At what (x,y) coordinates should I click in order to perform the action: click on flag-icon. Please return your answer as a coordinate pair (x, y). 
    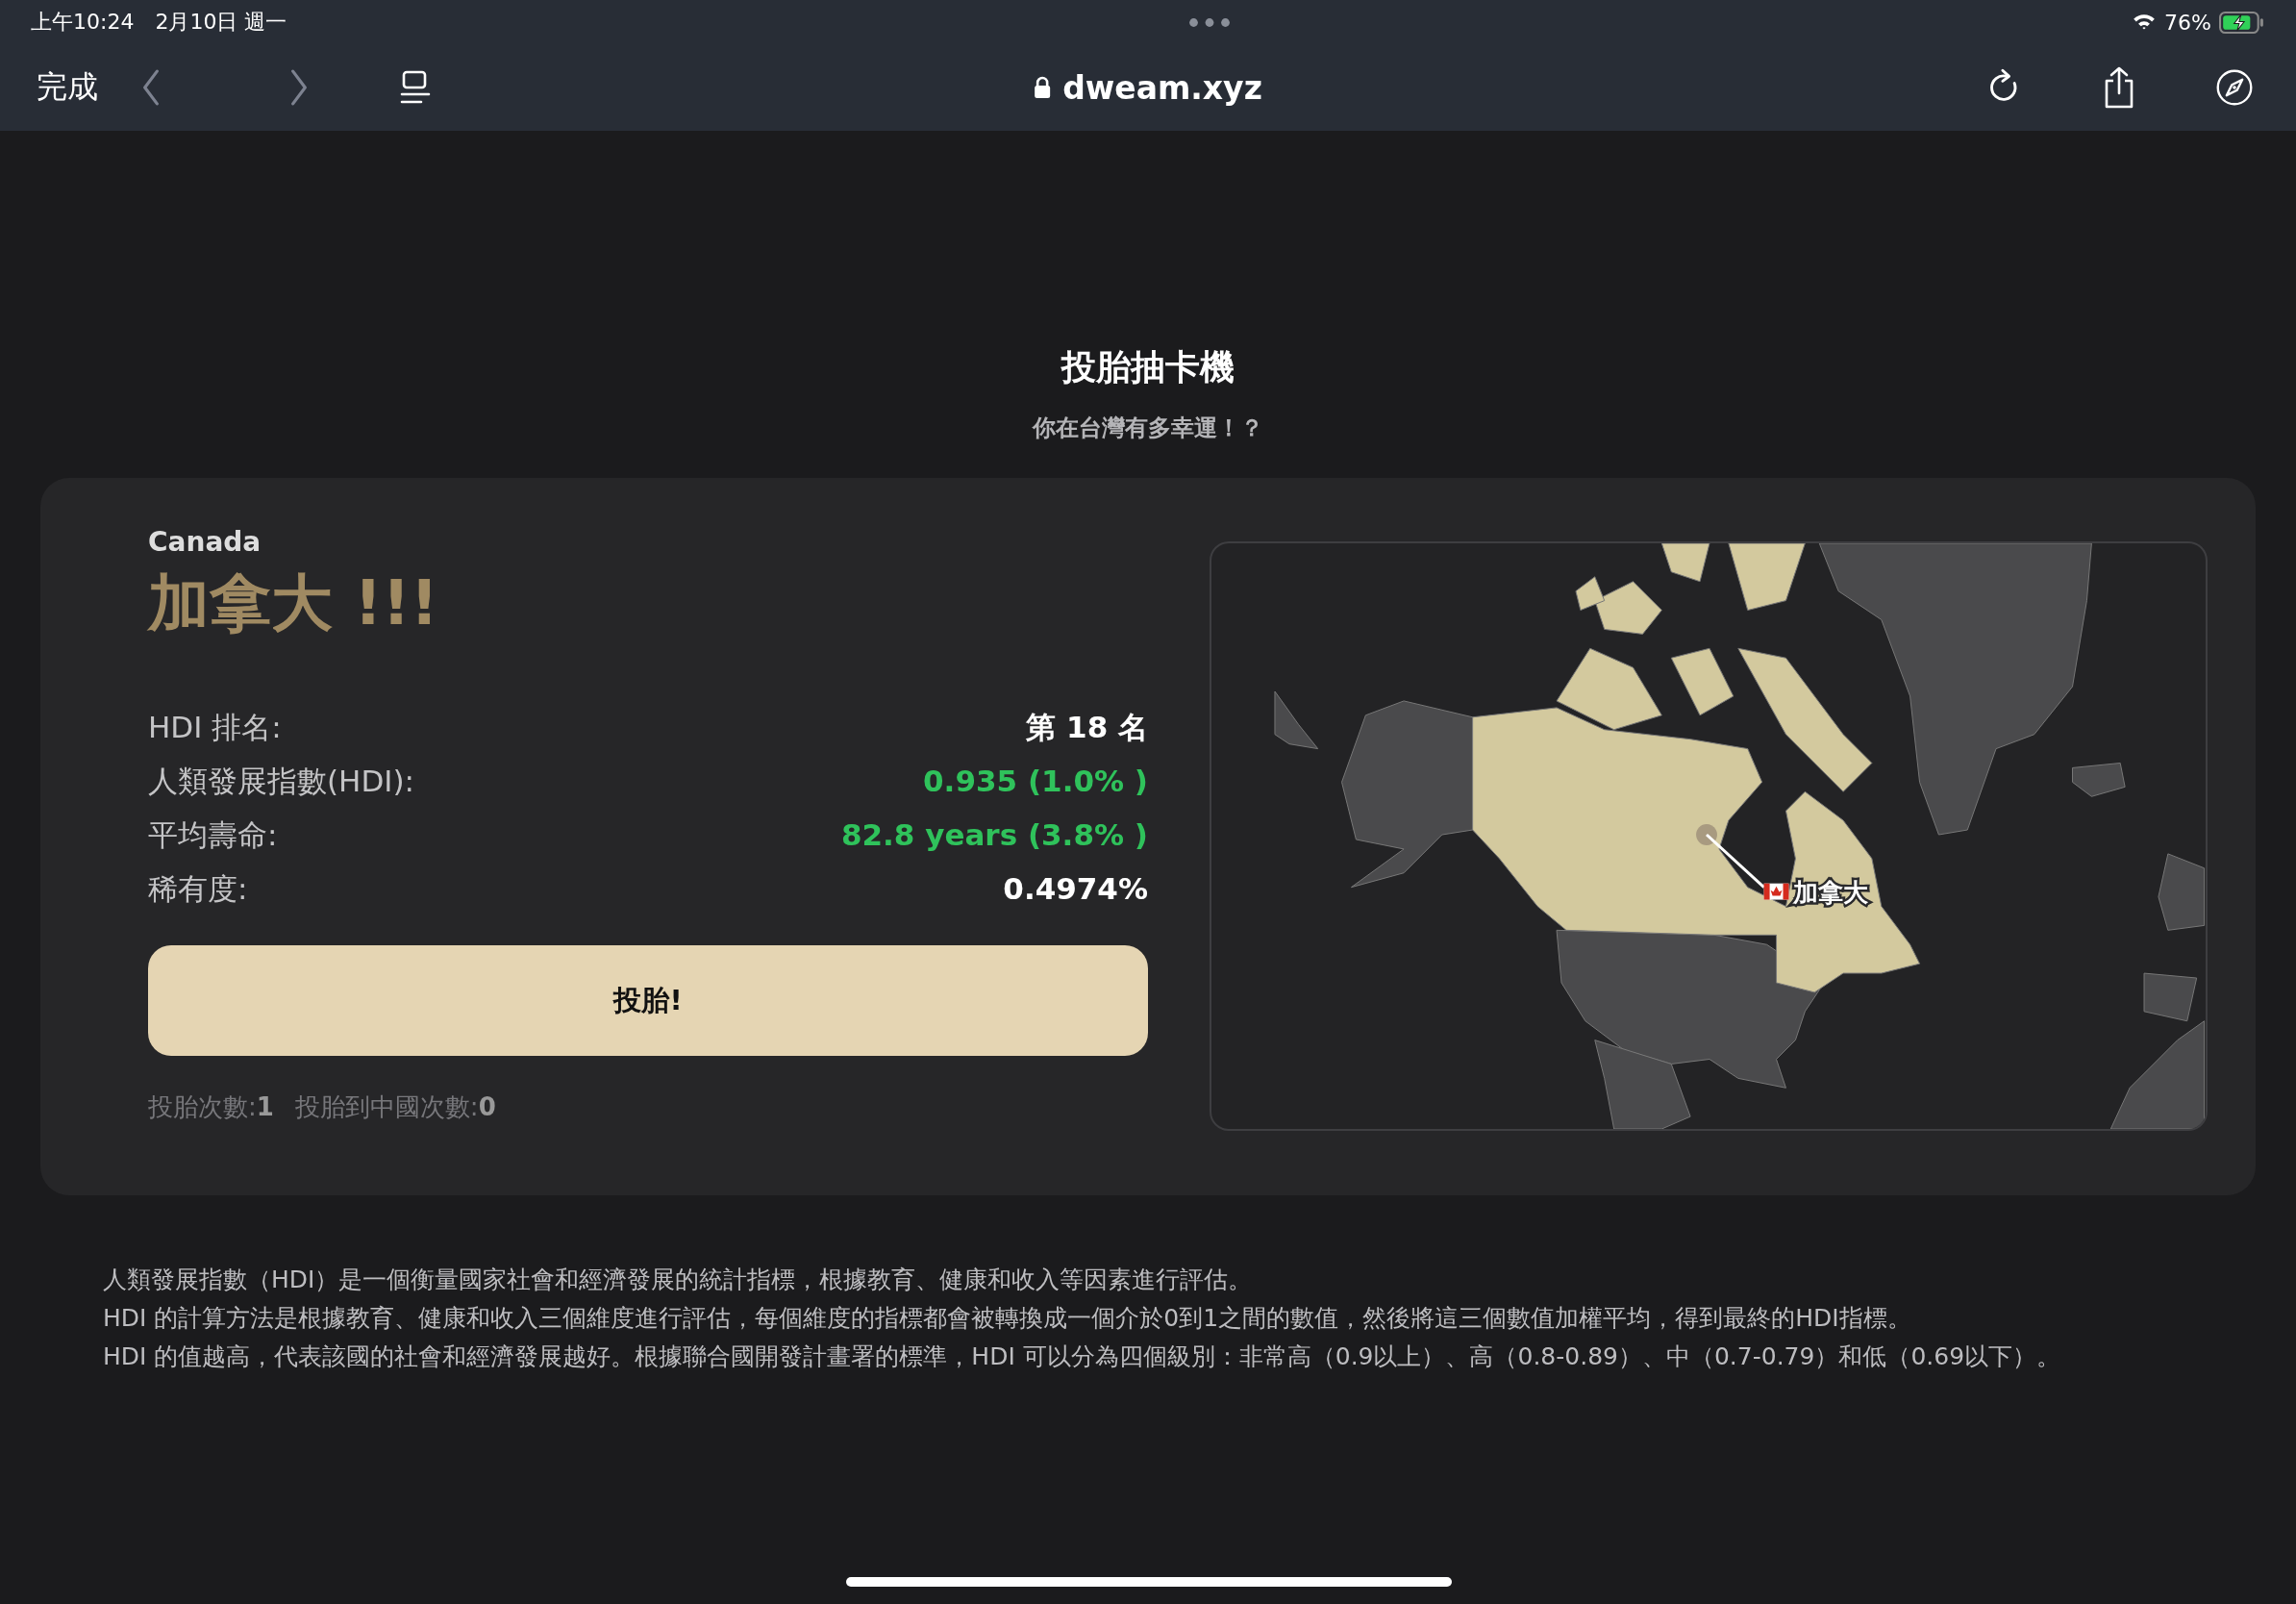
    Looking at the image, I should click on (1776, 891).